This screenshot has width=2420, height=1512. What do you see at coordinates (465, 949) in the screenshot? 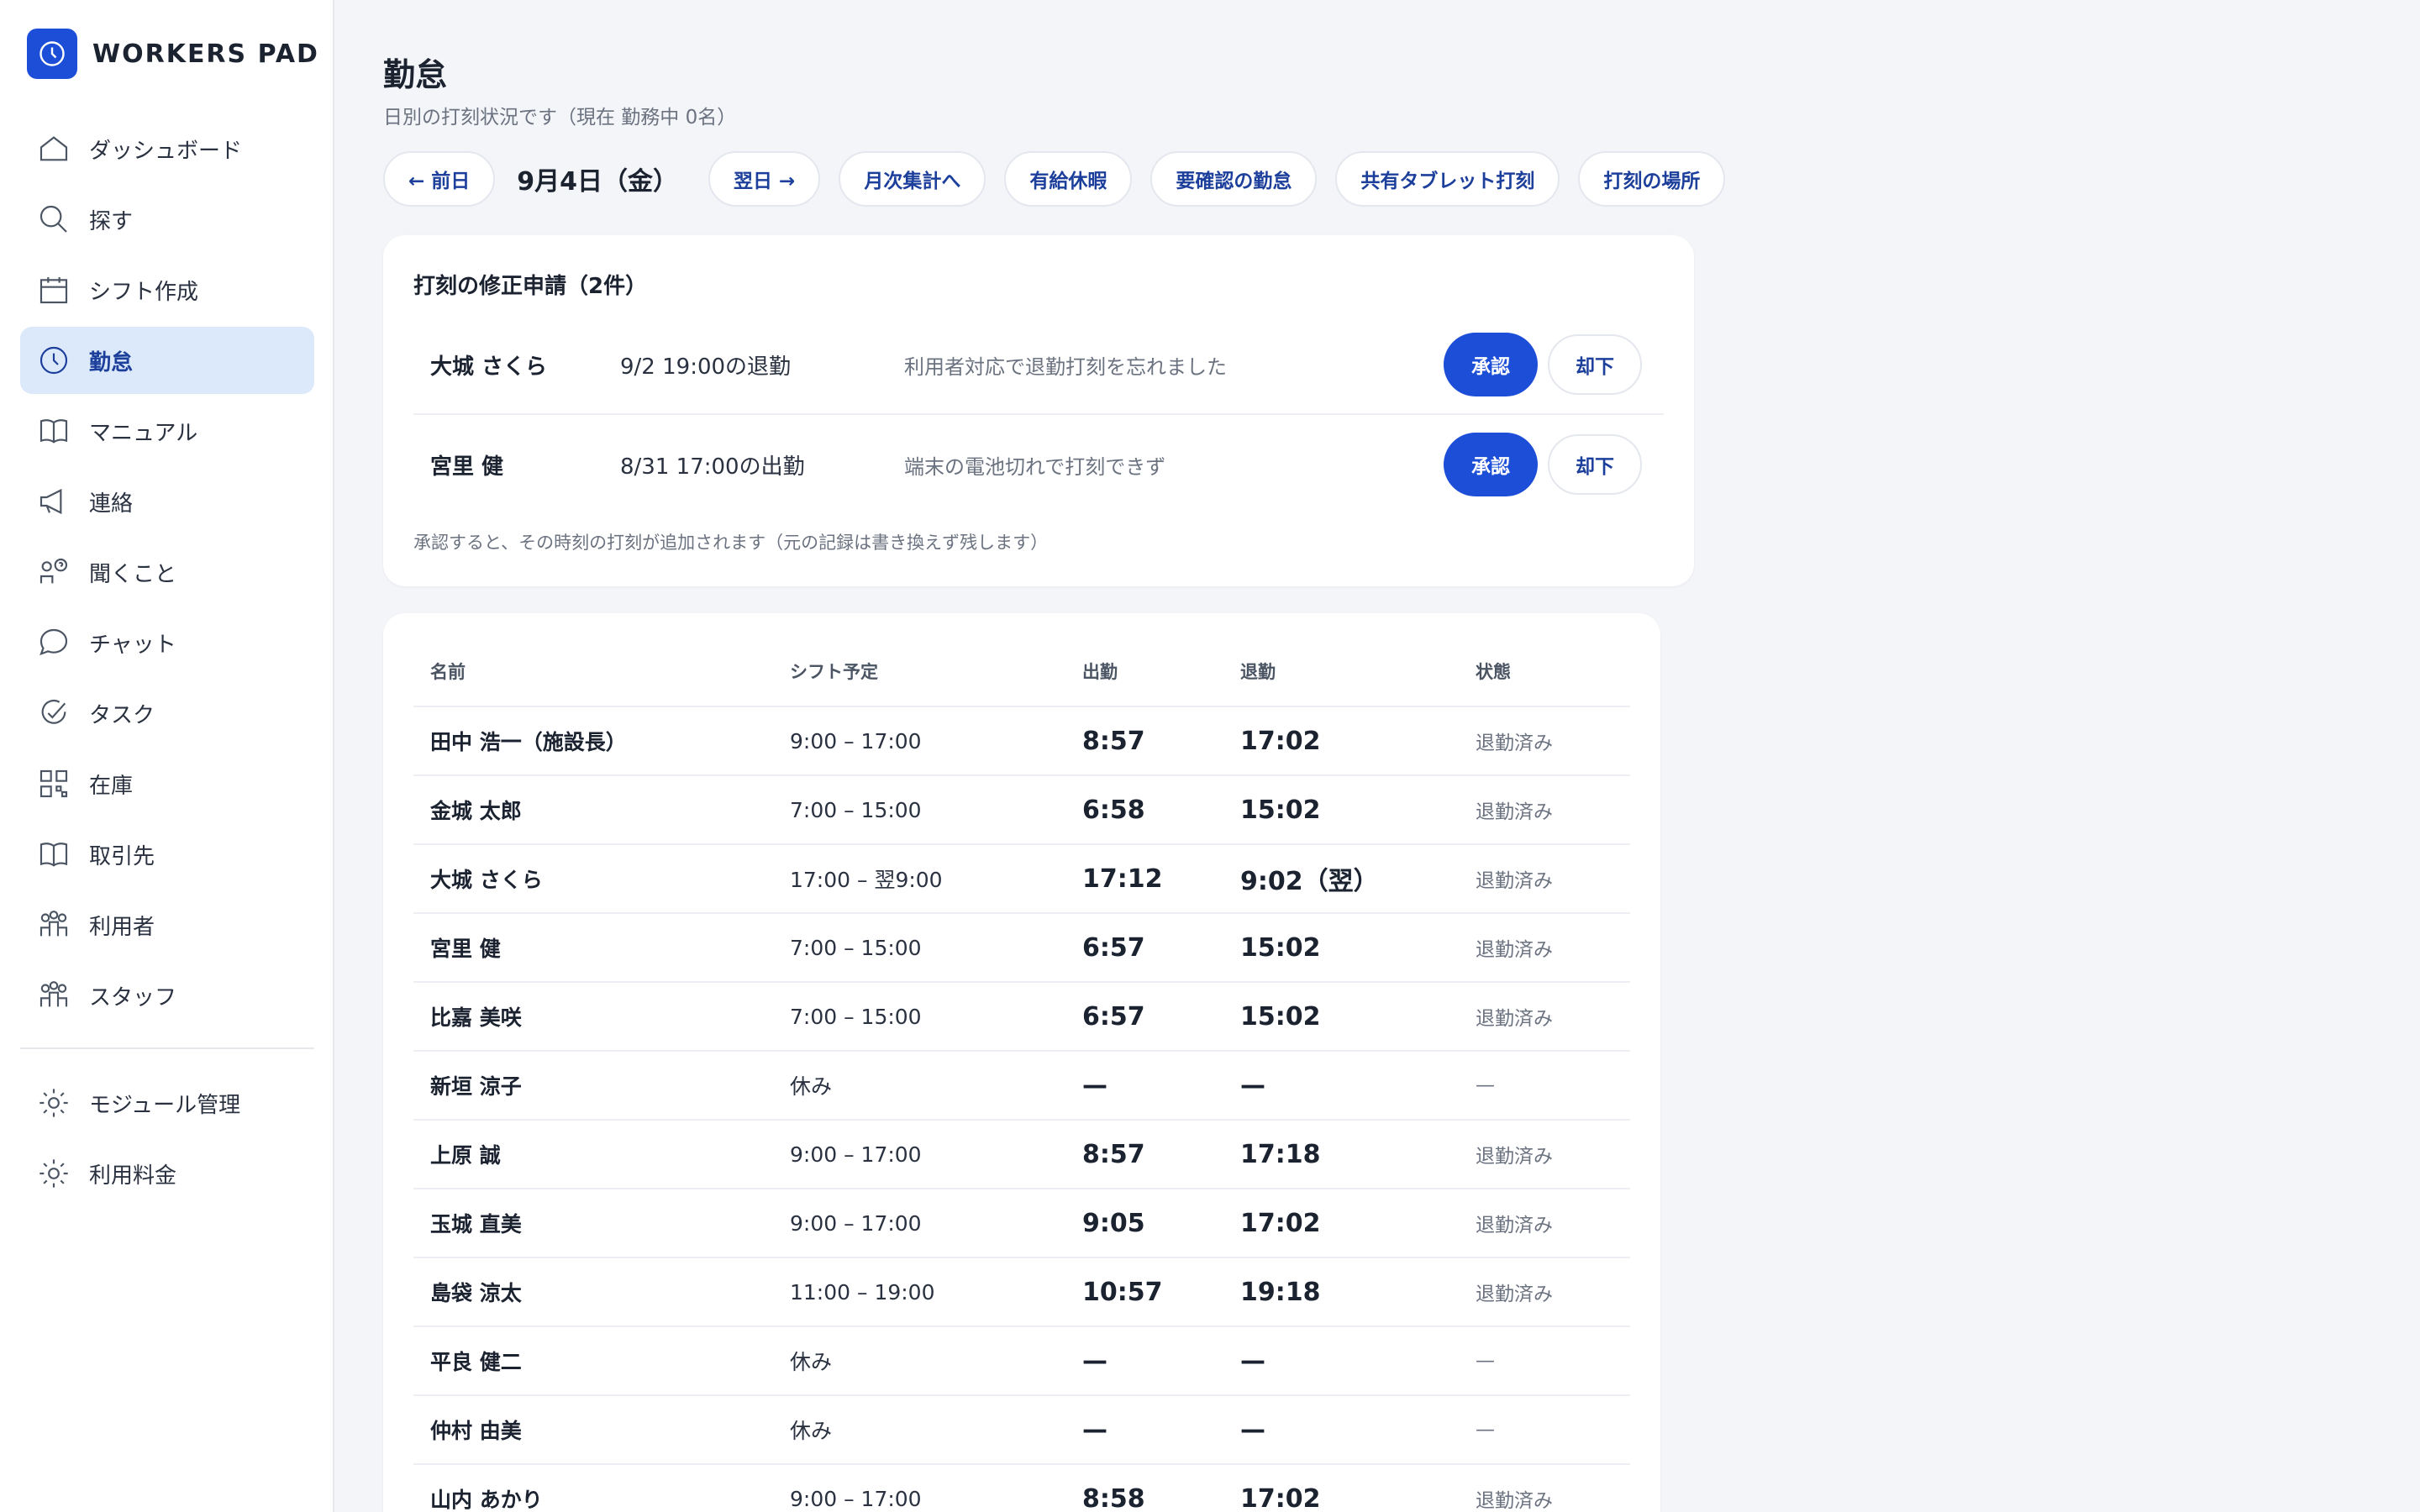
I see `row-name: 宮里 健` at bounding box center [465, 949].